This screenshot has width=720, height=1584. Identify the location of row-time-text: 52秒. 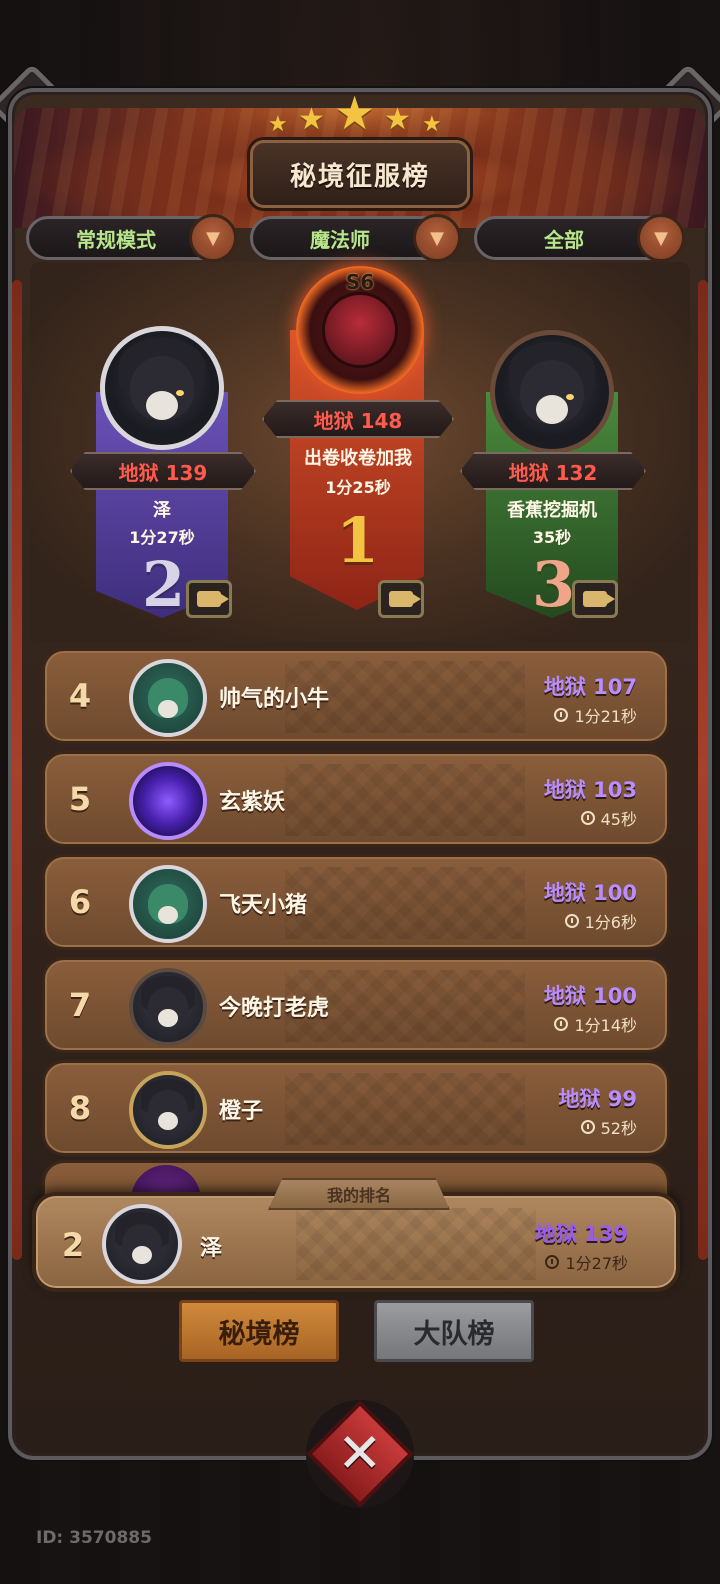
(618, 1128).